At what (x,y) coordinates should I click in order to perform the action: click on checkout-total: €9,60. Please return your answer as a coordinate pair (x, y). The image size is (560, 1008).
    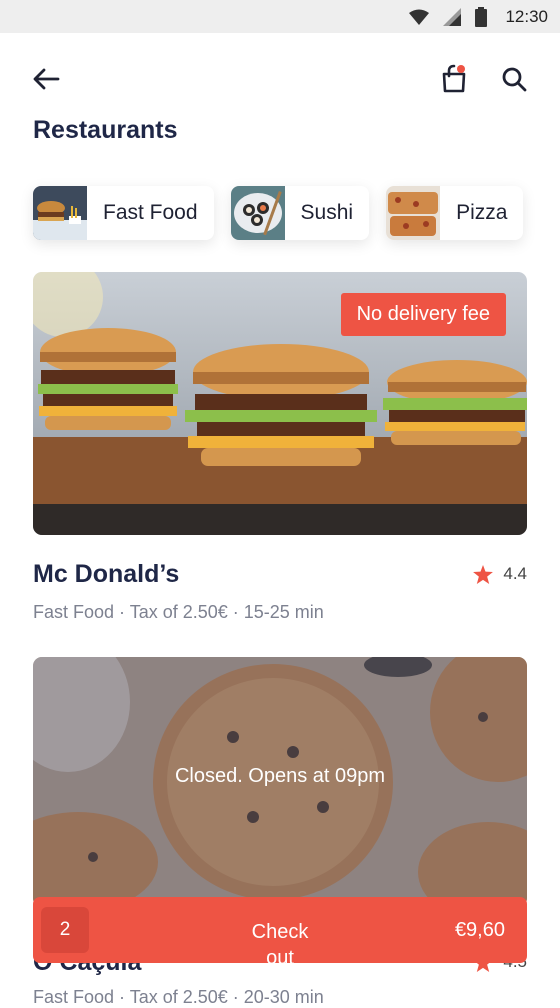
    Looking at the image, I should click on (479, 930).